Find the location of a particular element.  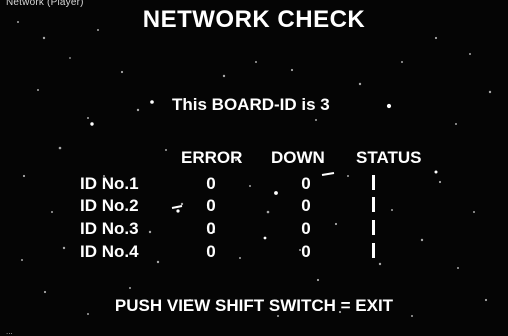

error-value-id-4: 0 is located at coordinates (211, 251).